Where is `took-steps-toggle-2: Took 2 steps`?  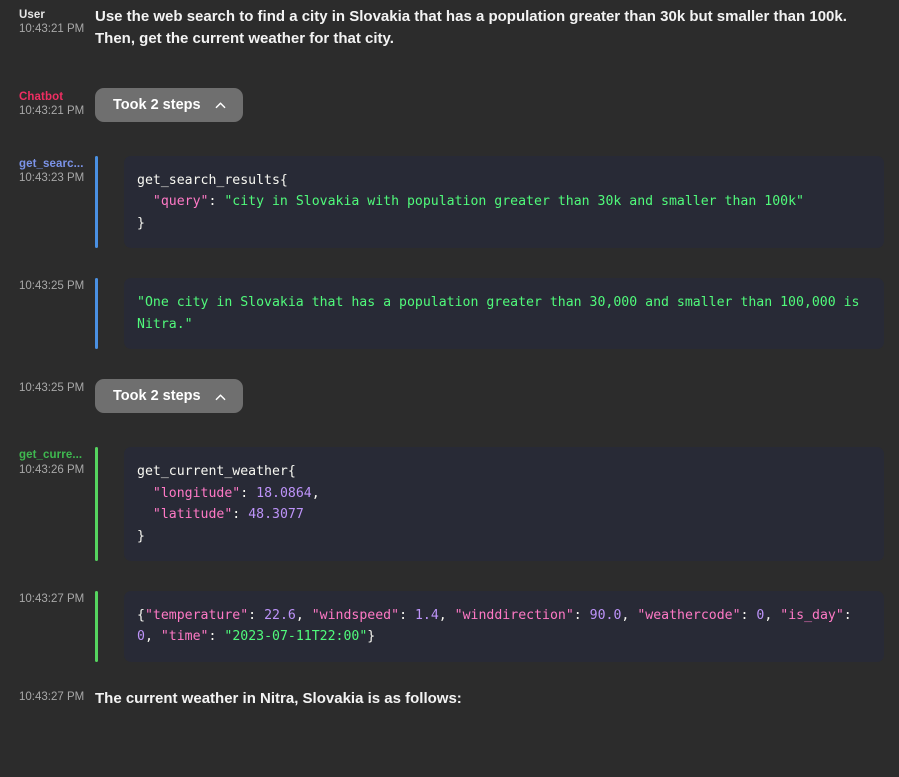 took-steps-toggle-2: Took 2 steps is located at coordinates (169, 396).